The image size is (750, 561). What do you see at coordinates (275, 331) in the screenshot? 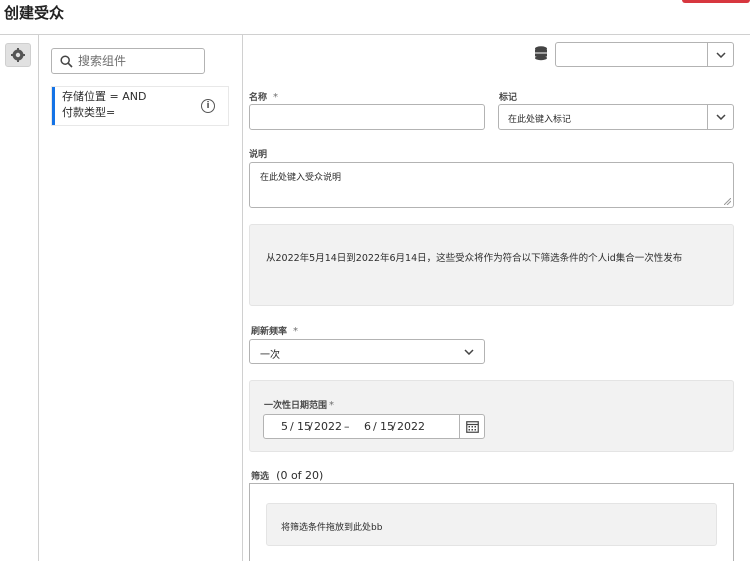
I see `refresh-label: 刷新频率 *` at bounding box center [275, 331].